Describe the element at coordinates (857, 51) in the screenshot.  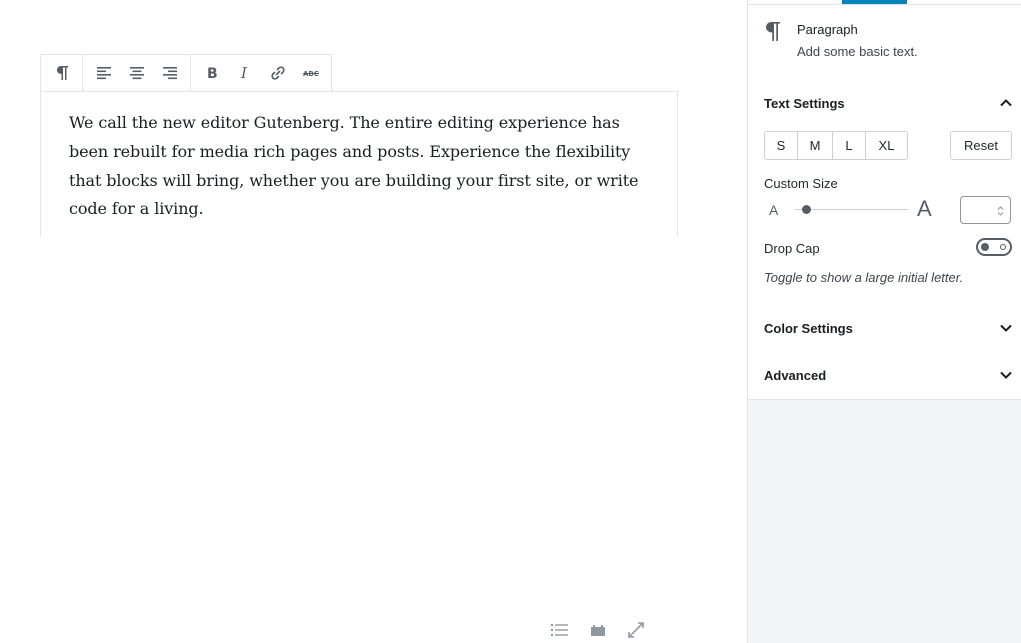
I see `block-card-description: Add some basic text.` at that location.